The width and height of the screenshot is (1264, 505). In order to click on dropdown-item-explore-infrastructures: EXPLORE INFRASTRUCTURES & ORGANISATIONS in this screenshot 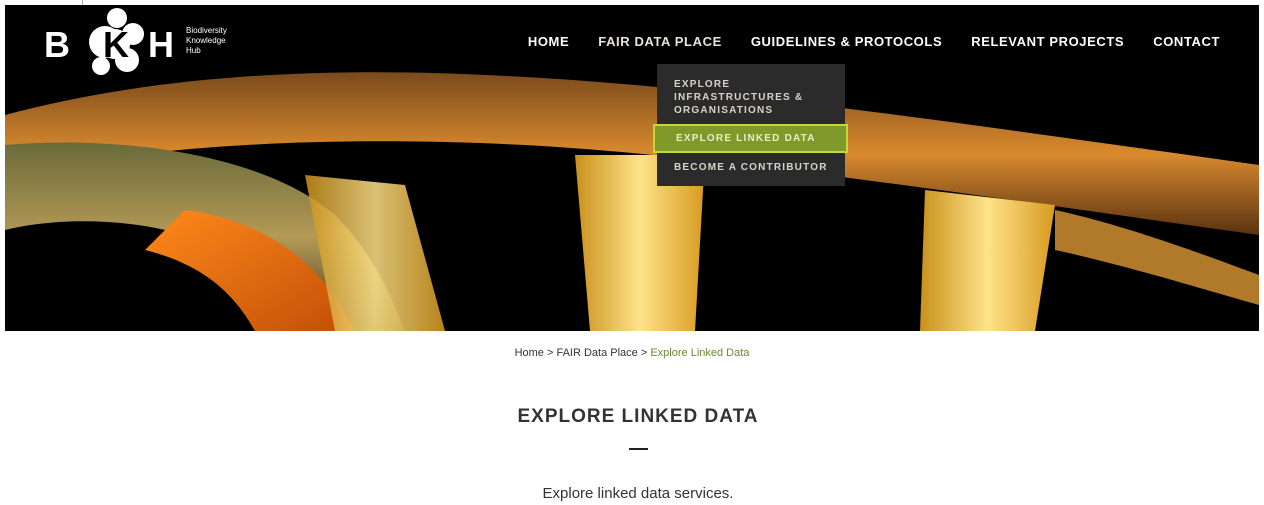, I will do `click(738, 97)`.